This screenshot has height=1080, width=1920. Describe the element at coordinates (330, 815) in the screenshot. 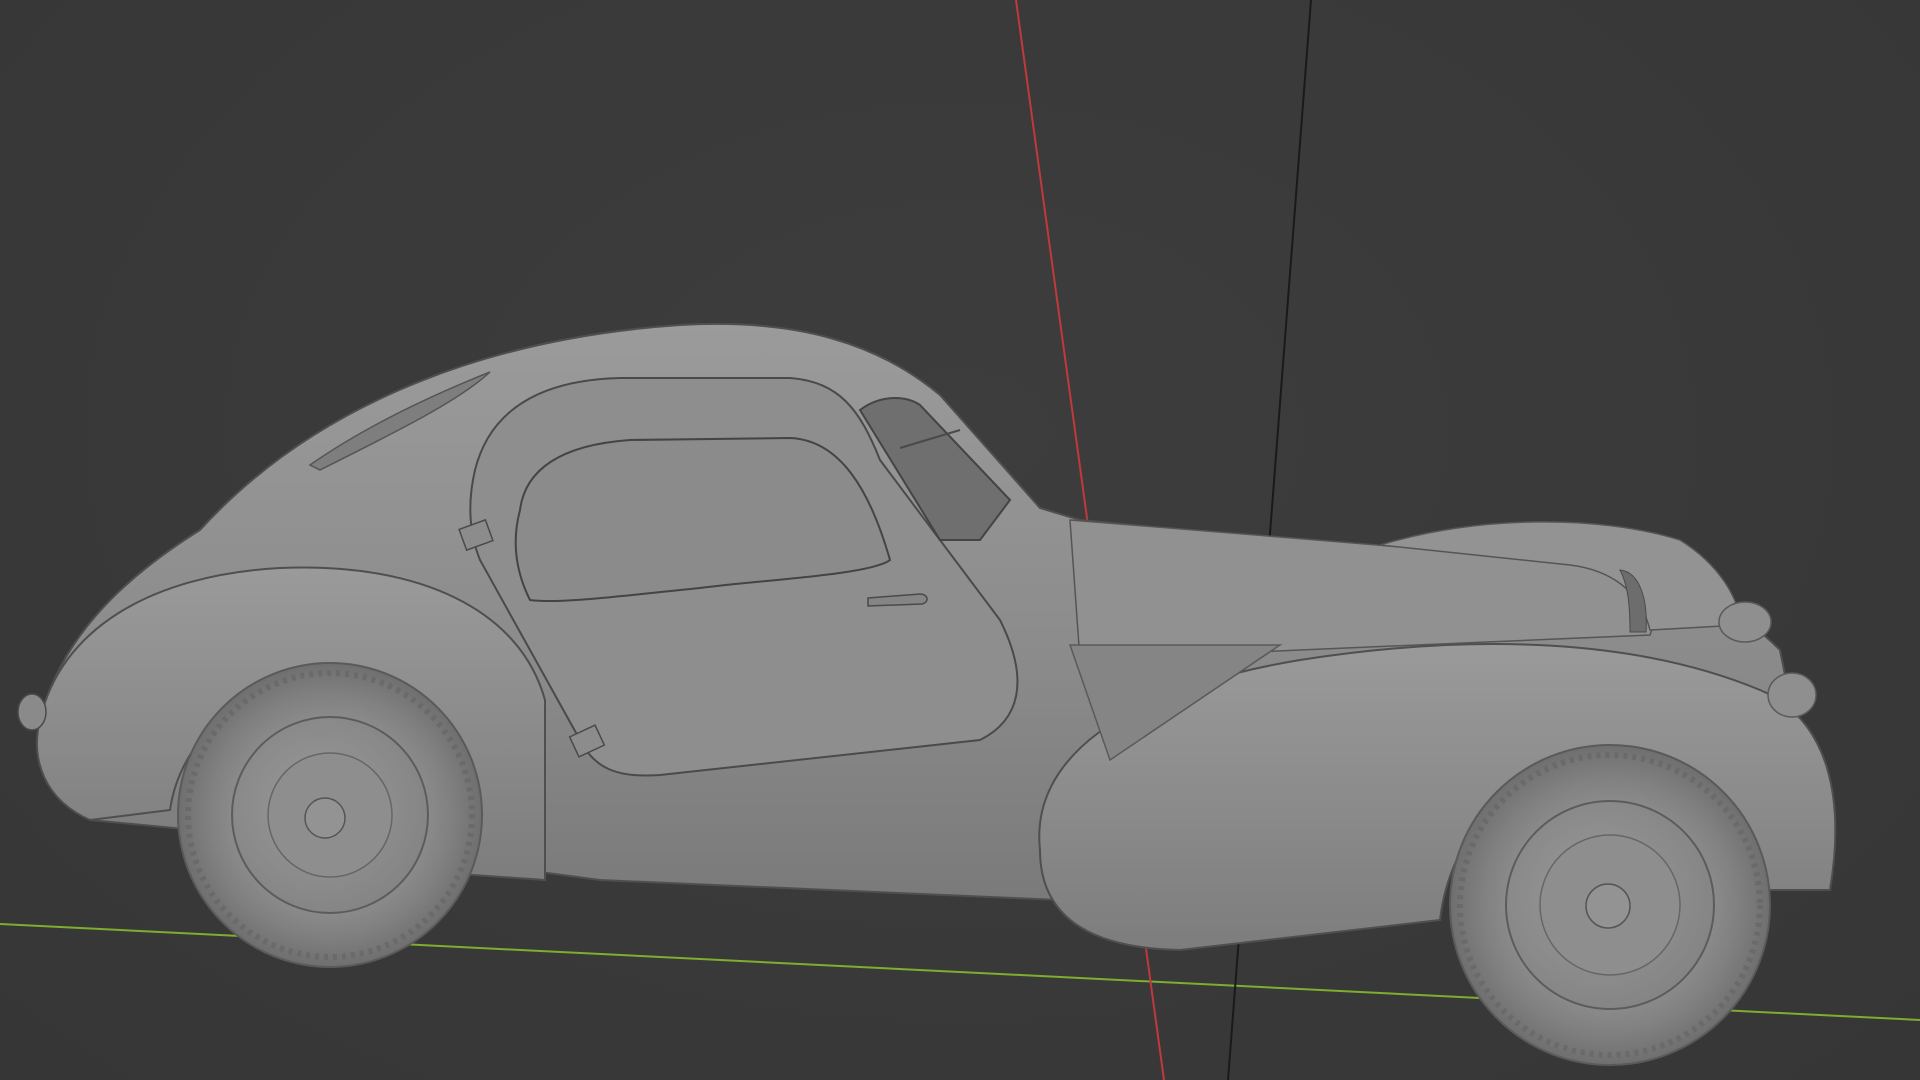

I see `rear-wheel` at that location.